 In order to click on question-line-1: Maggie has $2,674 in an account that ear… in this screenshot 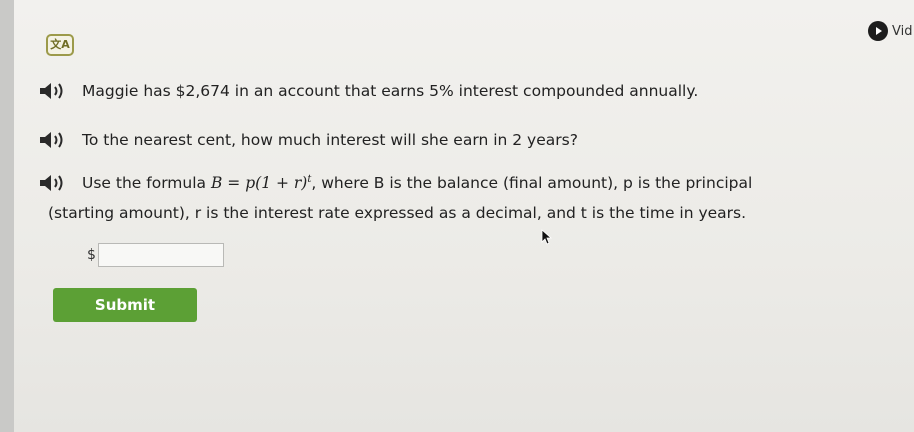, I will do `click(368, 91)`.